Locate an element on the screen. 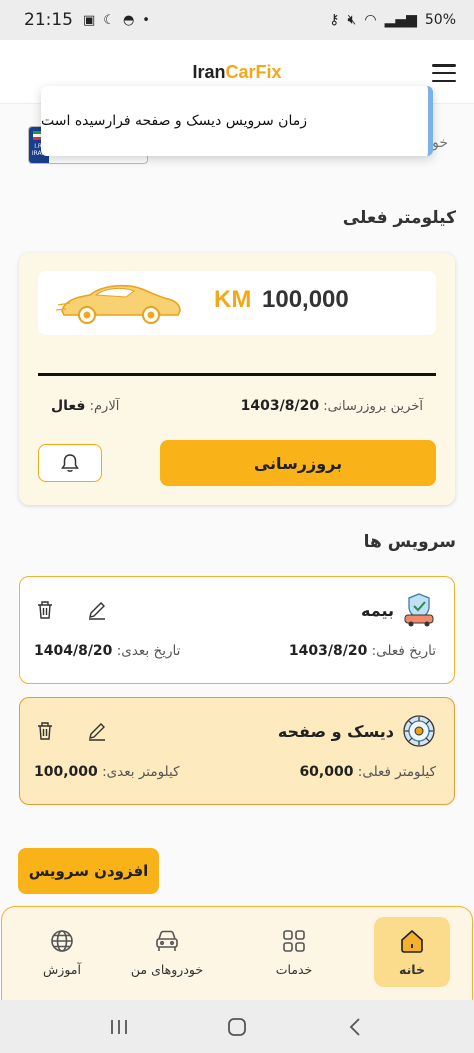  service-current-km: کیلومتر فعلی: 60,000 is located at coordinates (367, 772).